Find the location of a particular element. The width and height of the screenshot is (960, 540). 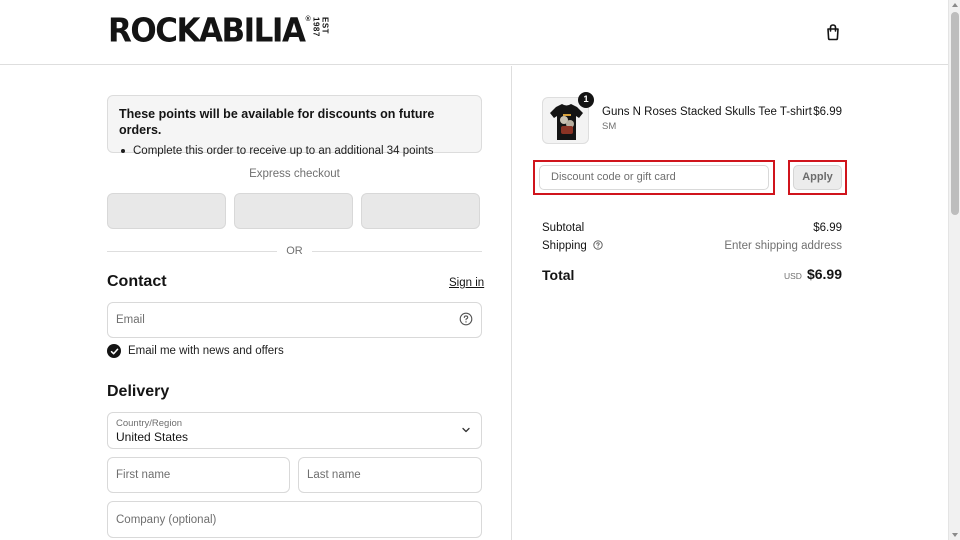

country-value: United States is located at coordinates (152, 437).